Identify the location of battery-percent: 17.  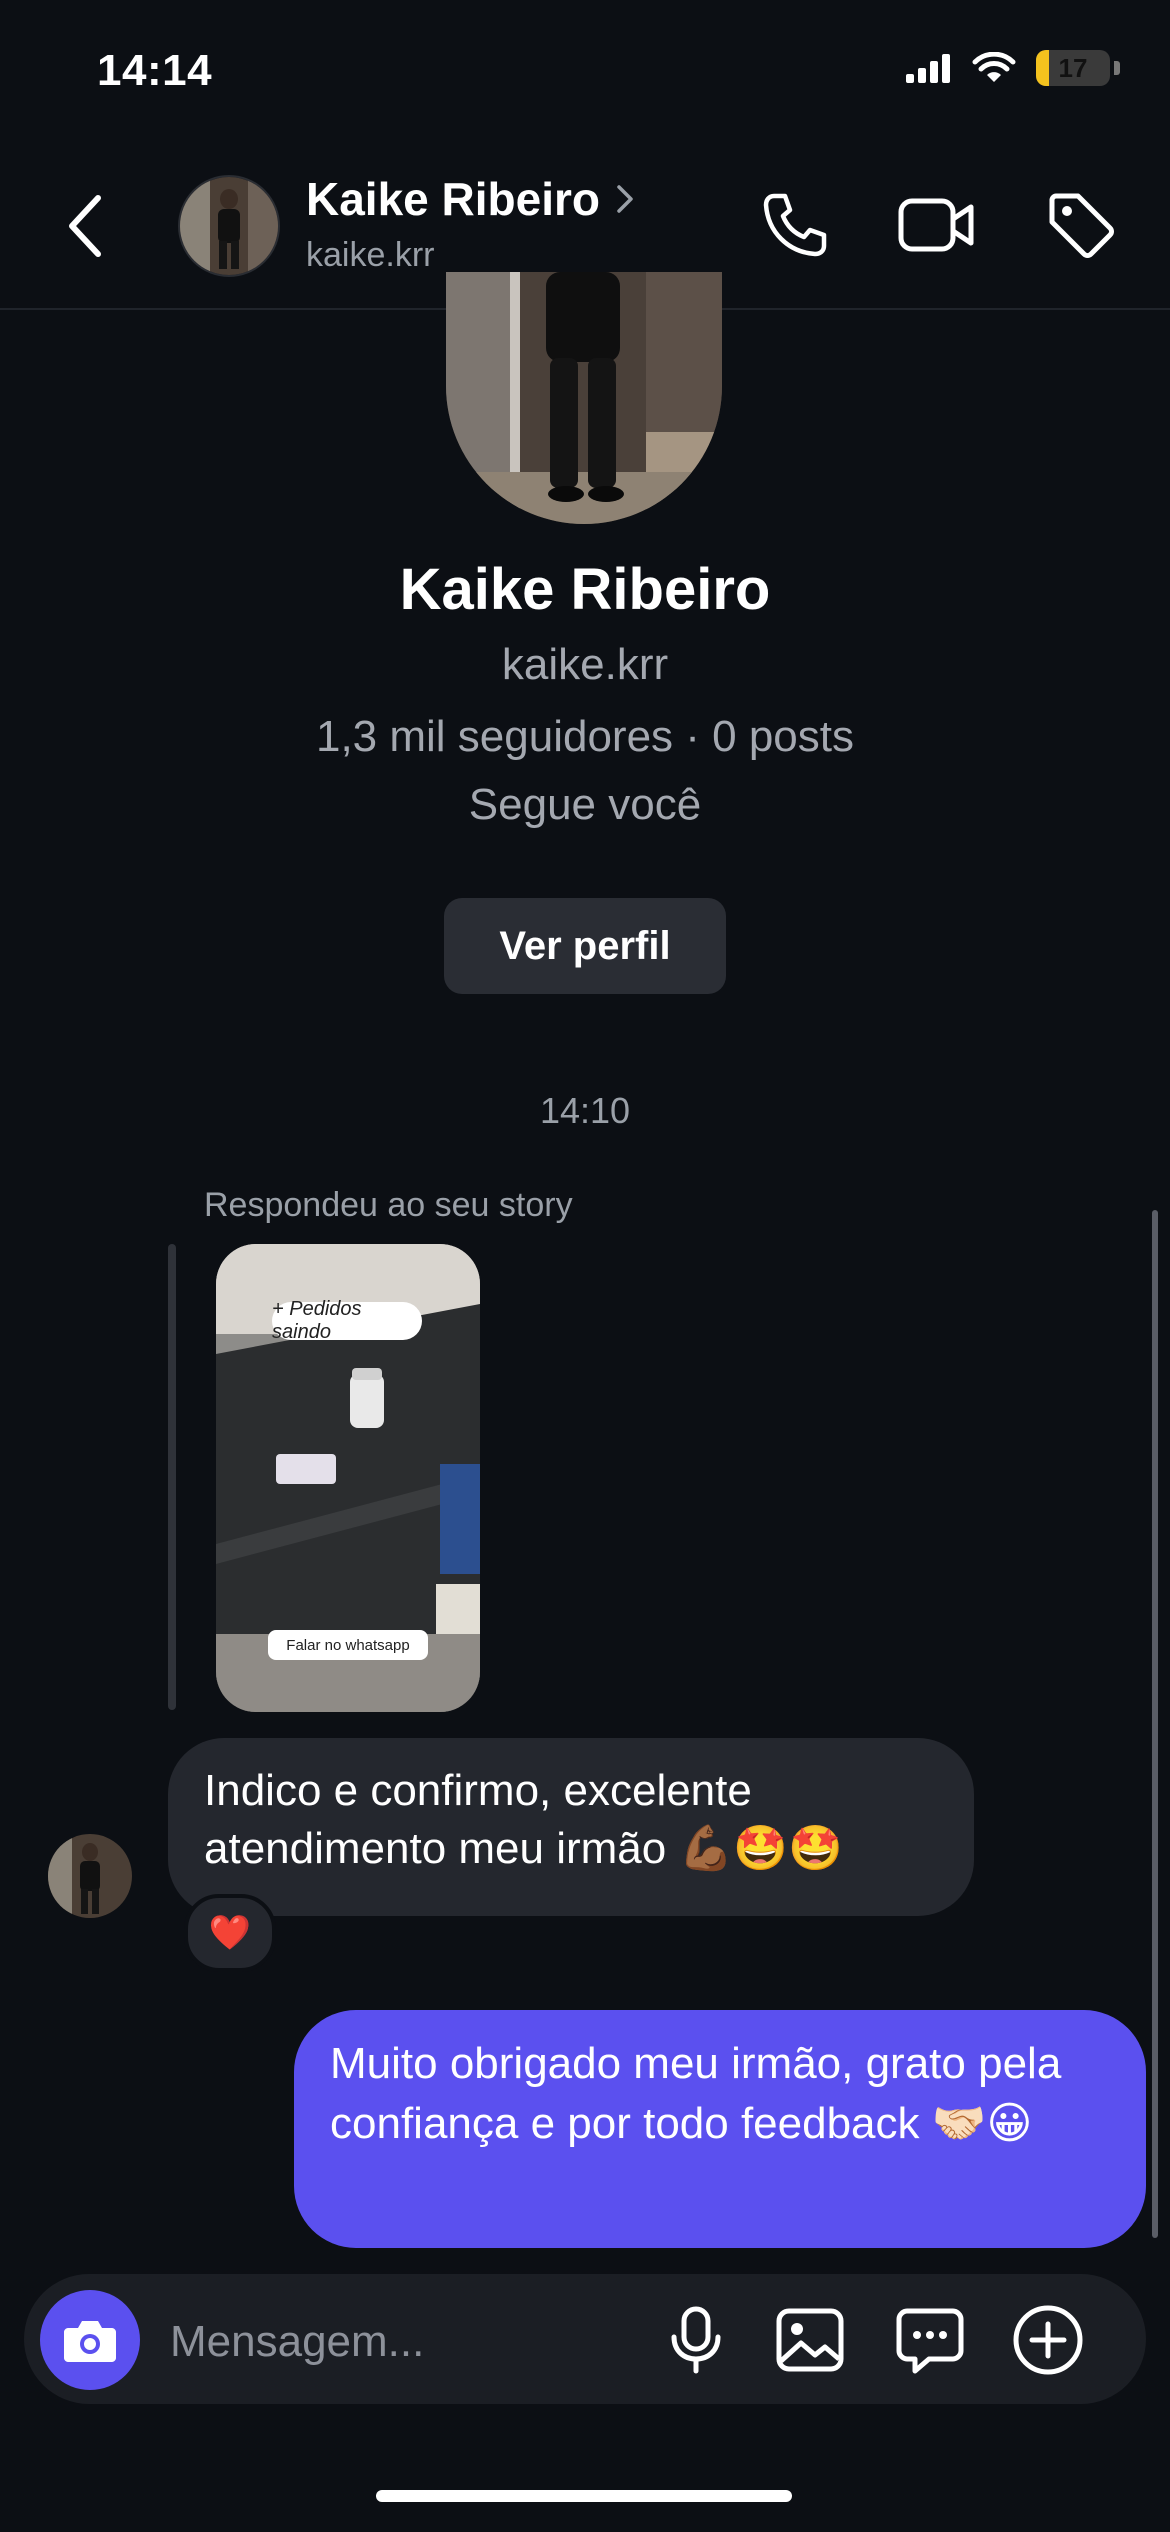
(1073, 67).